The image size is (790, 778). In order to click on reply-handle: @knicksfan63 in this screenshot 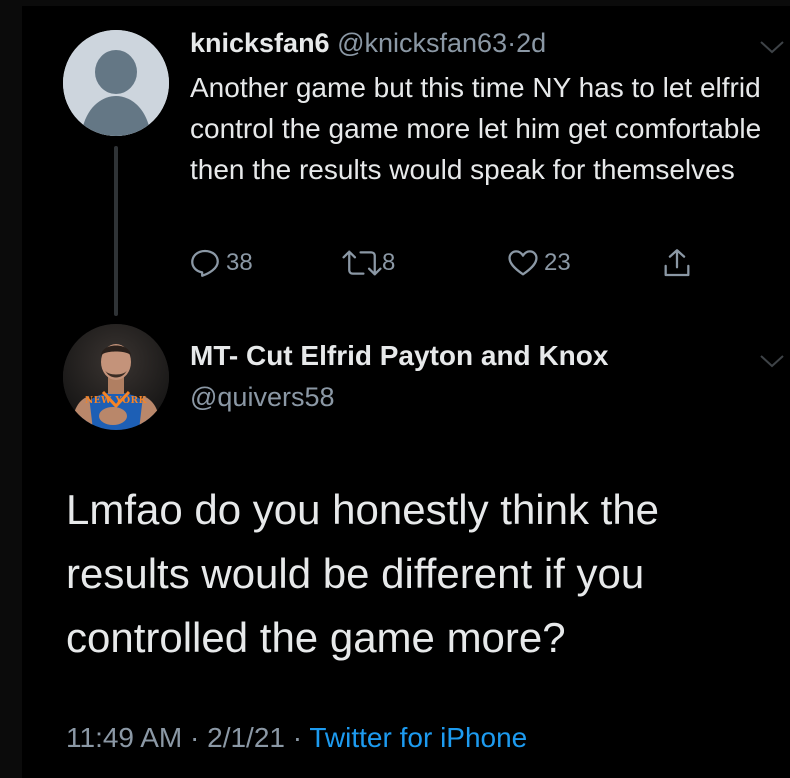, I will do `click(422, 43)`.